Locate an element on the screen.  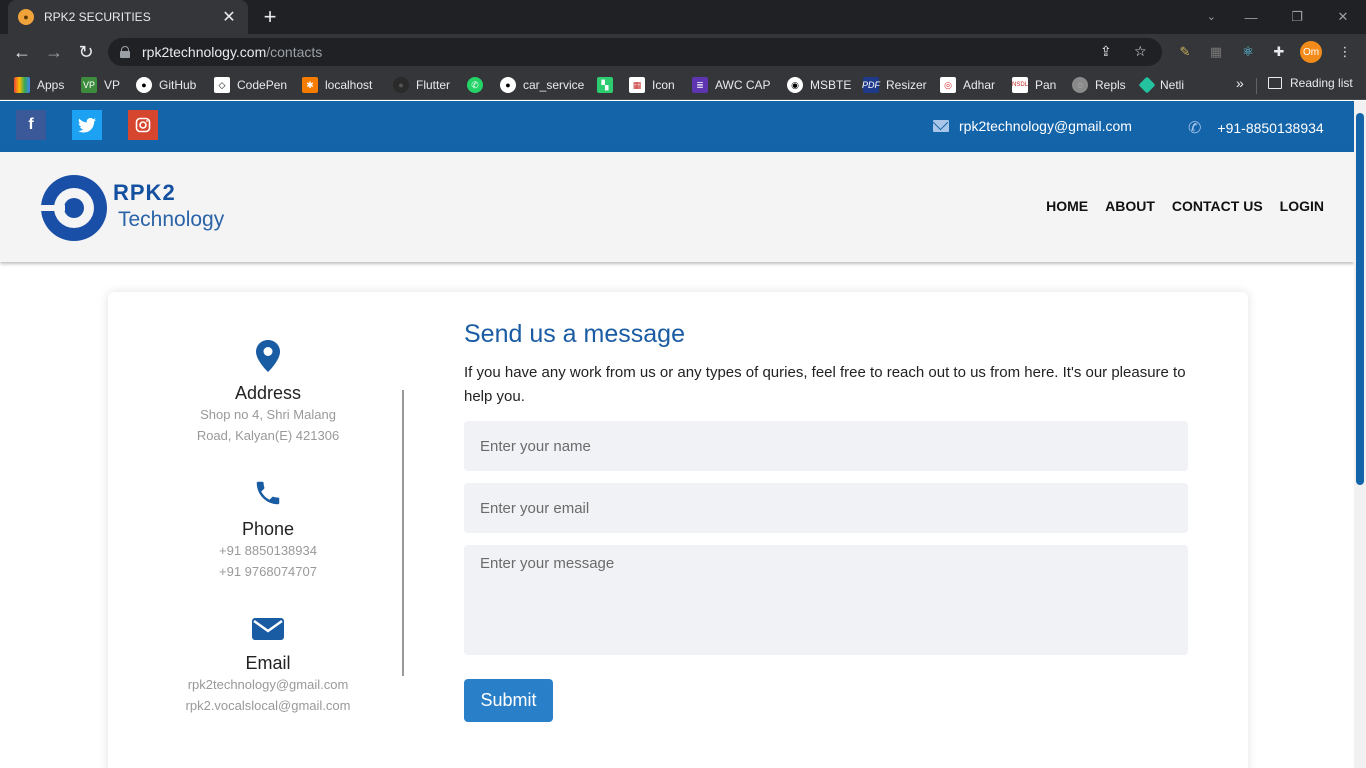
envelope-icon is located at coordinates (268, 629).